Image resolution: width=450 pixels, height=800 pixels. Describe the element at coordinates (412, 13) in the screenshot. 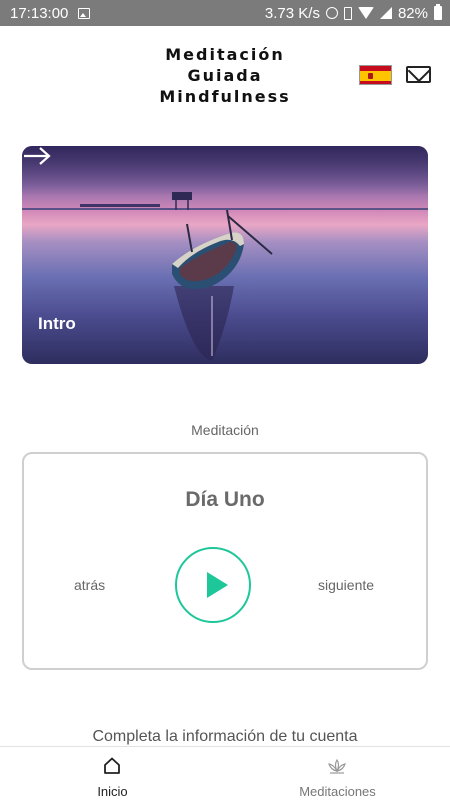

I see `battery-percent: 82%` at that location.